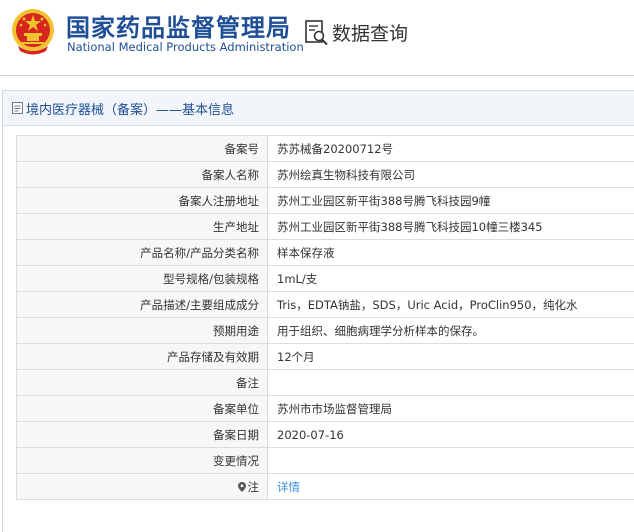 The width and height of the screenshot is (634, 532). What do you see at coordinates (33, 31) in the screenshot?
I see `national-emblem-icon` at bounding box center [33, 31].